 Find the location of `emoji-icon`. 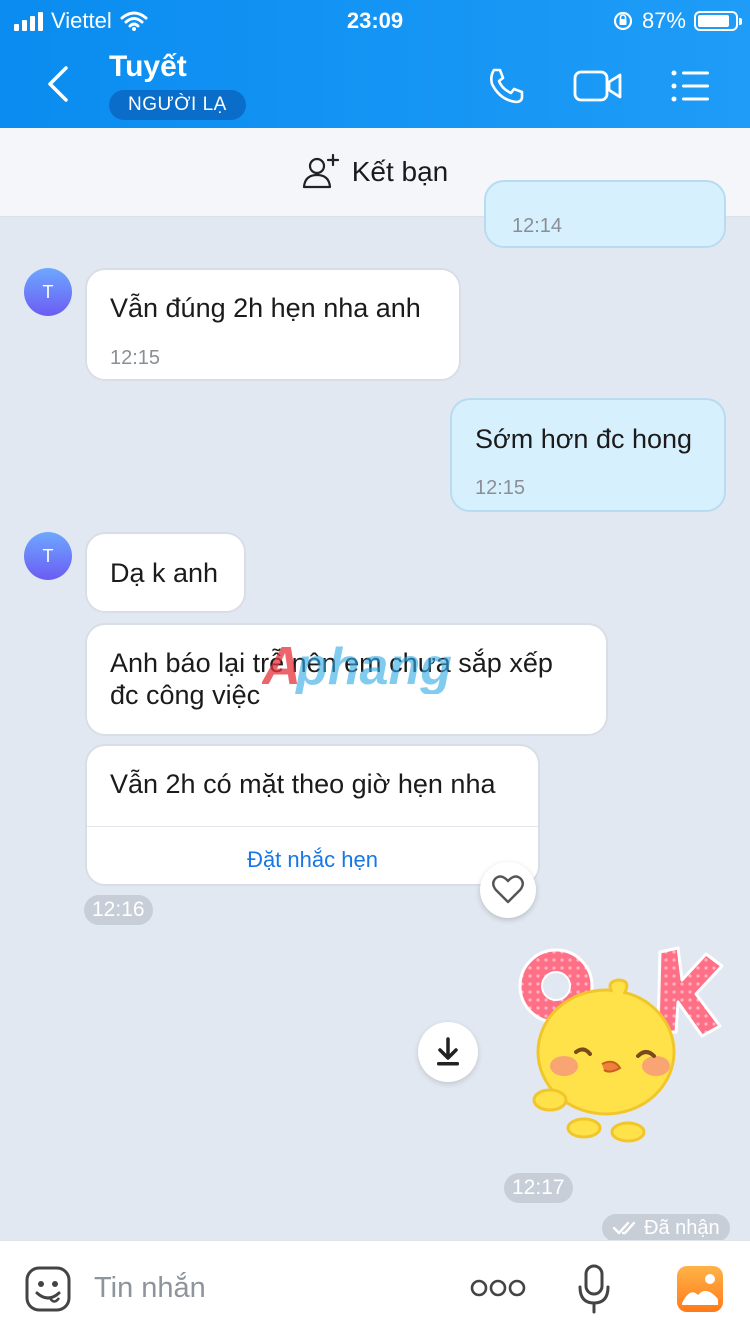

emoji-icon is located at coordinates (48, 1289).